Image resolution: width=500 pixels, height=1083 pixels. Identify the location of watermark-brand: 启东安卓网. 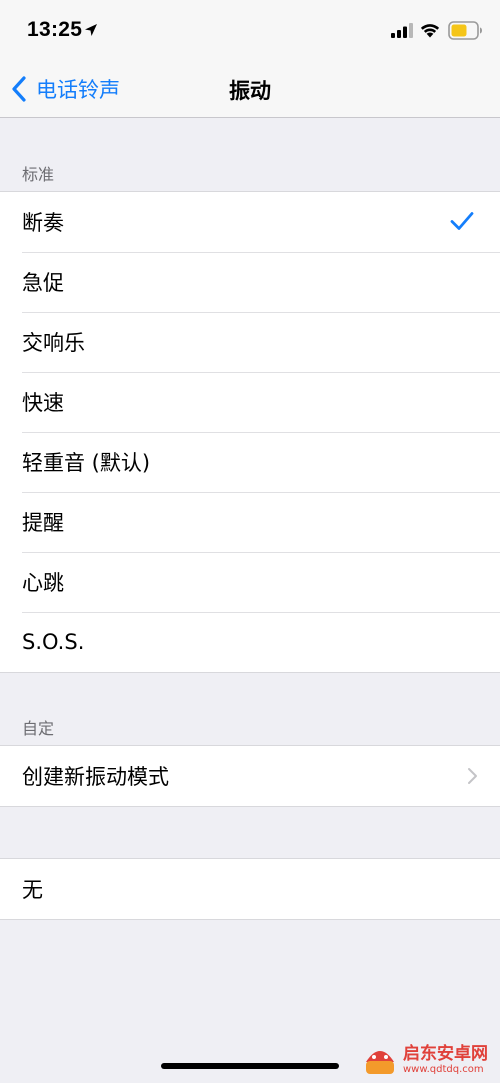
(445, 1054).